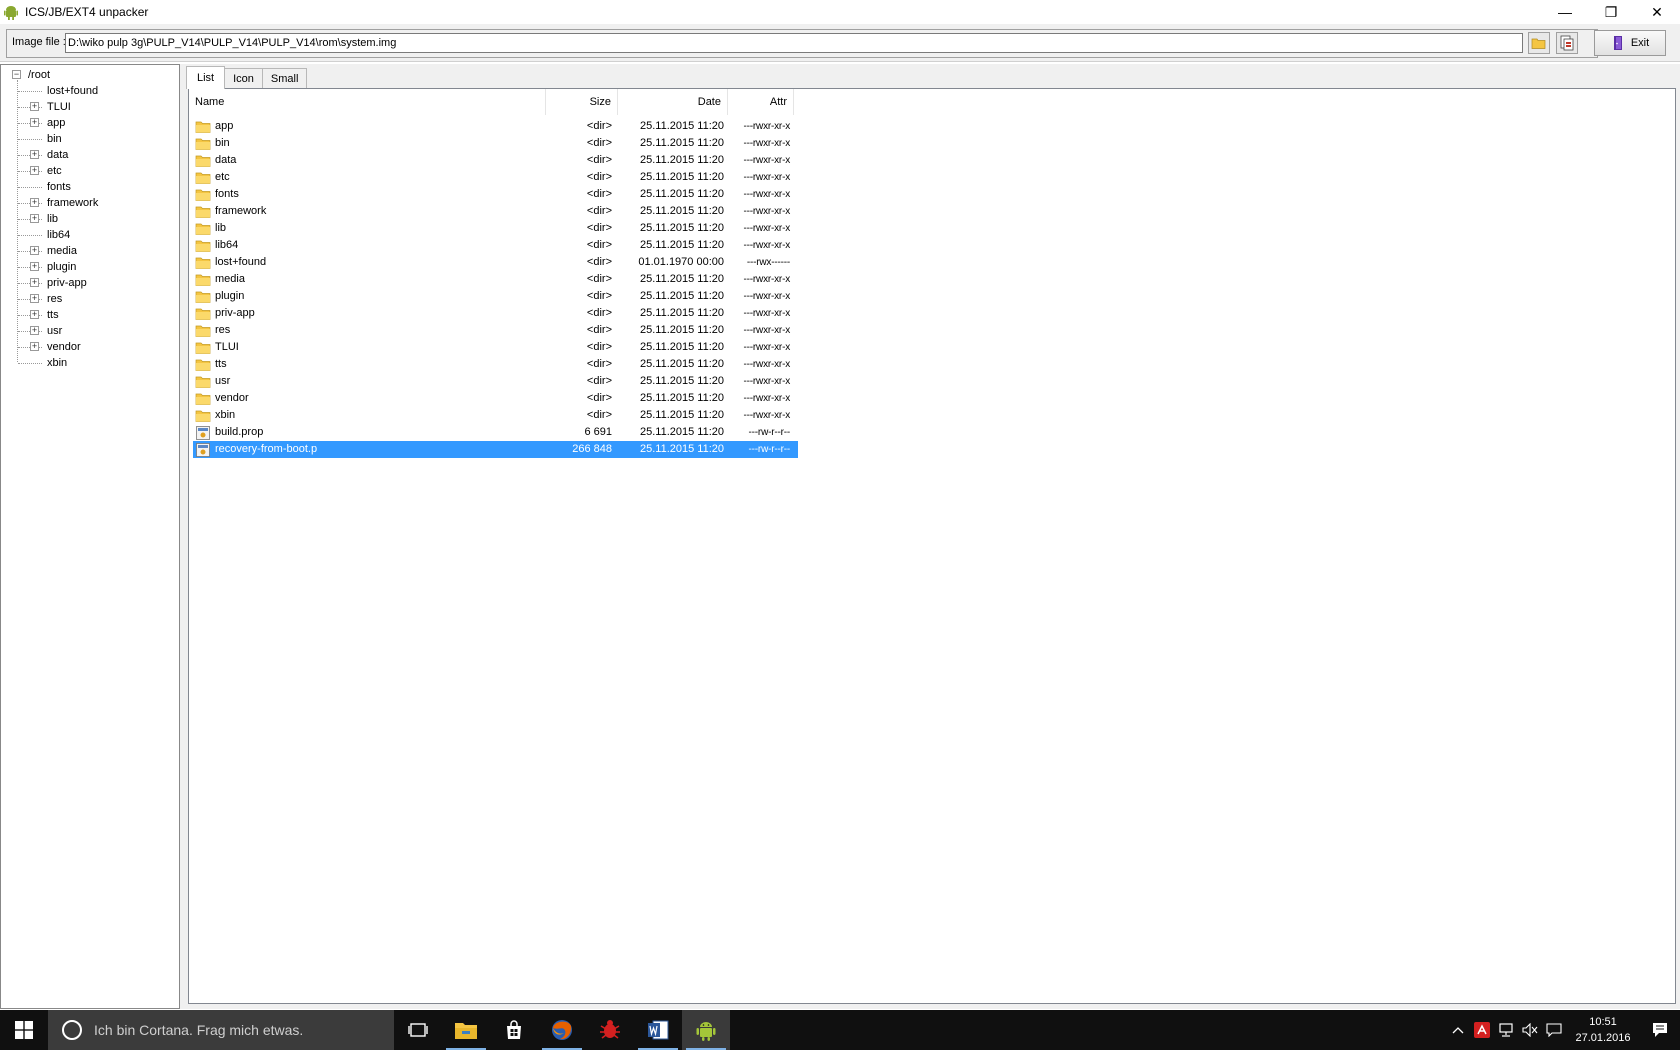  I want to click on file-explorer-button, so click(466, 1030).